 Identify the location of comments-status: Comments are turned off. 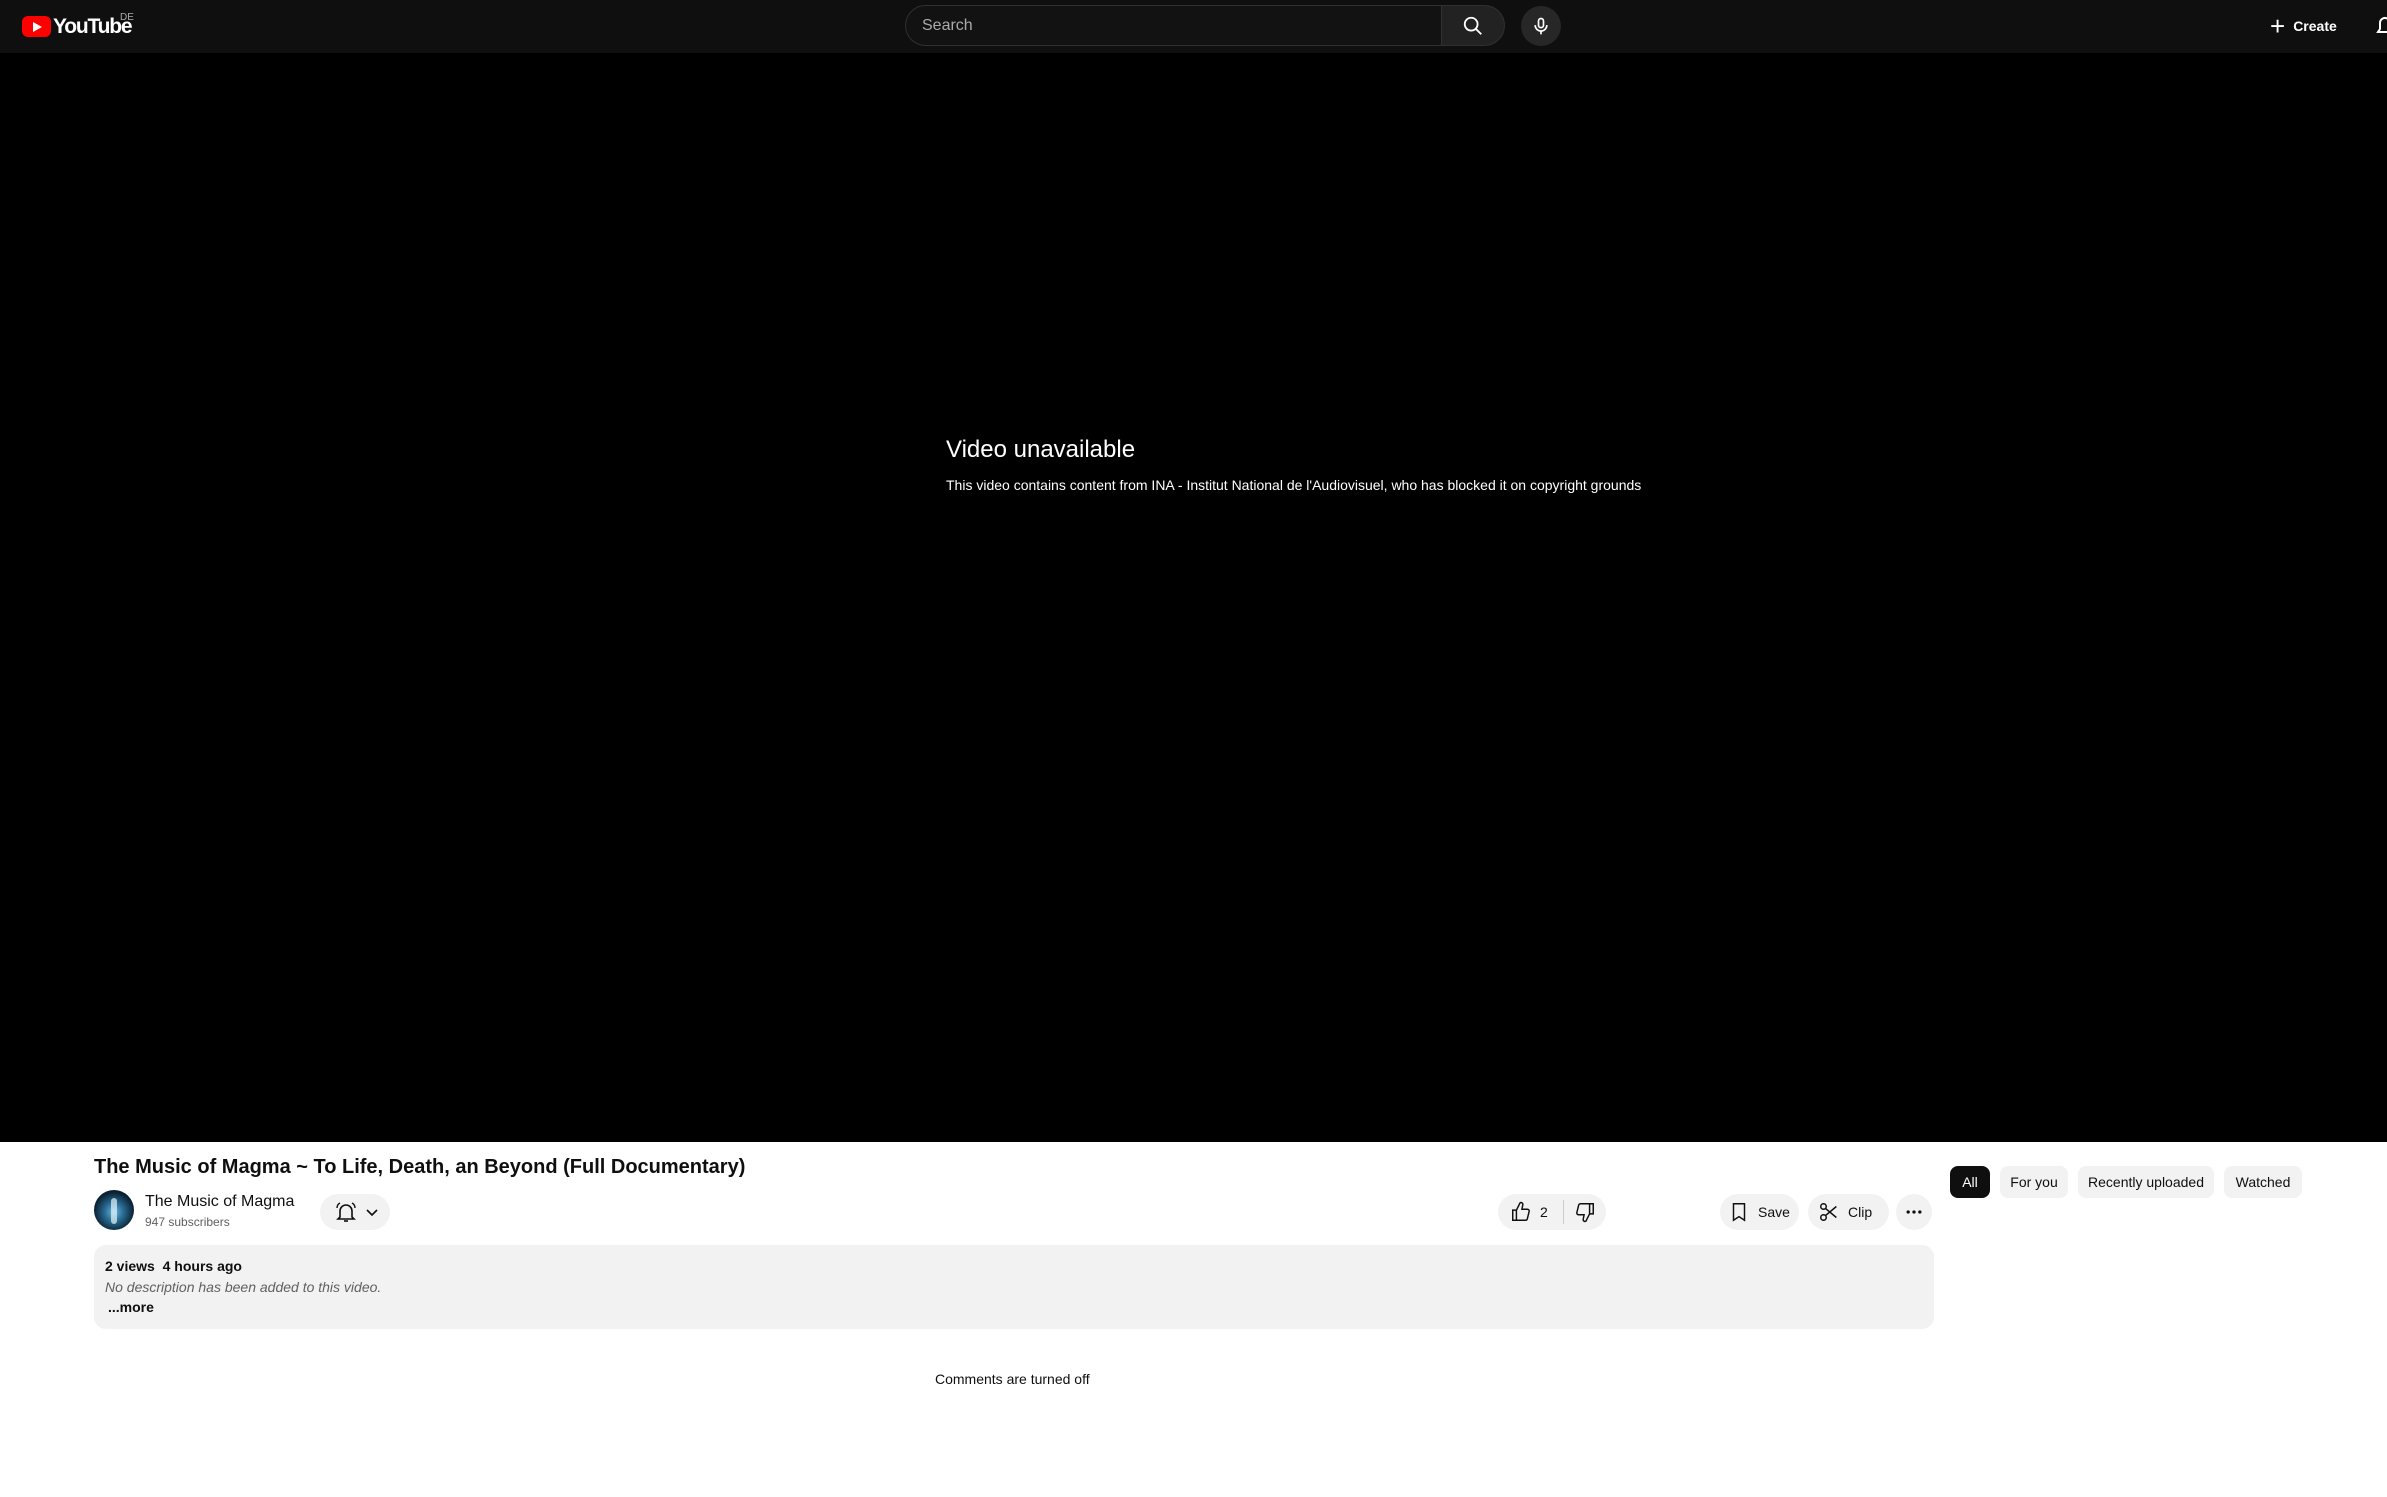
(1012, 1379).